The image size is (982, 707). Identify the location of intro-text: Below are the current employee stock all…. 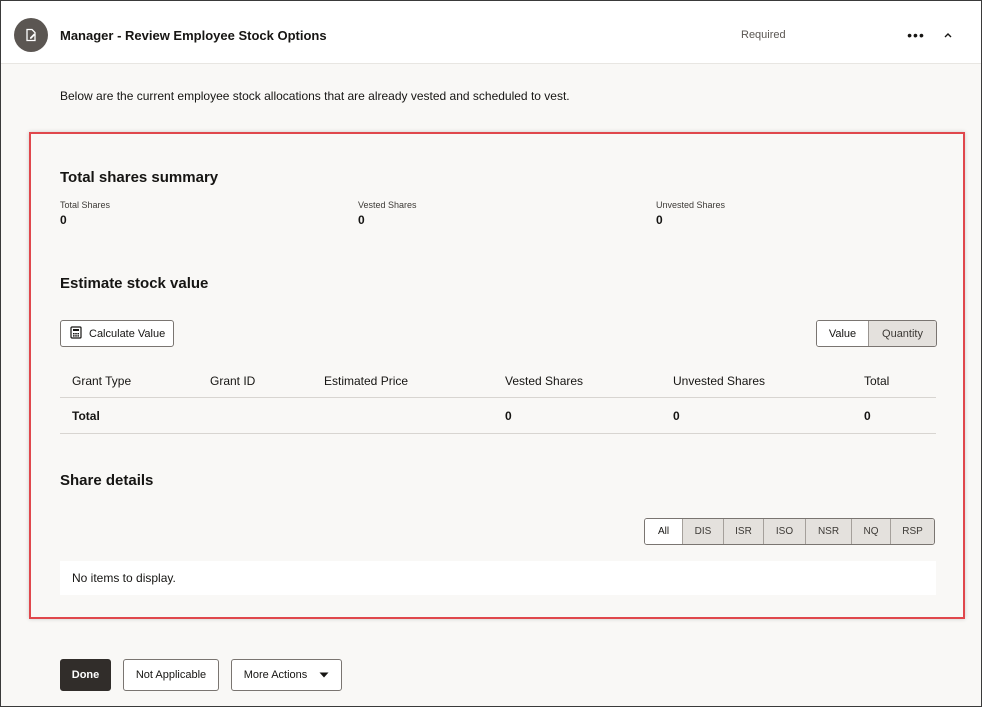
(315, 96).